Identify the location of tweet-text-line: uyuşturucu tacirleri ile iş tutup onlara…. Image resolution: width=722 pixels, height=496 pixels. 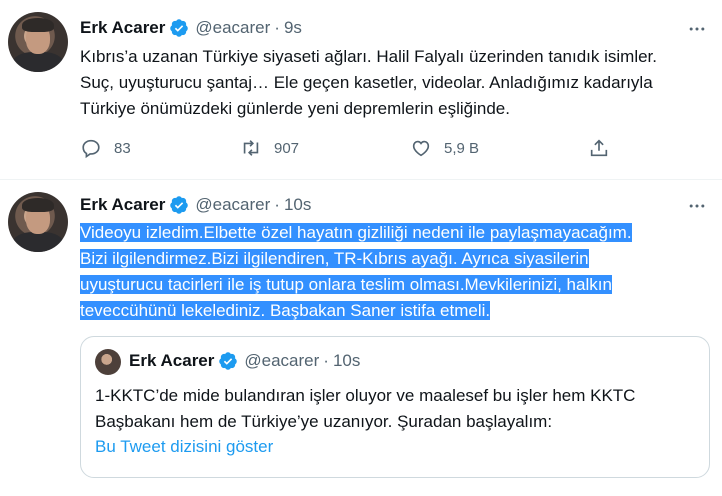
(395, 285).